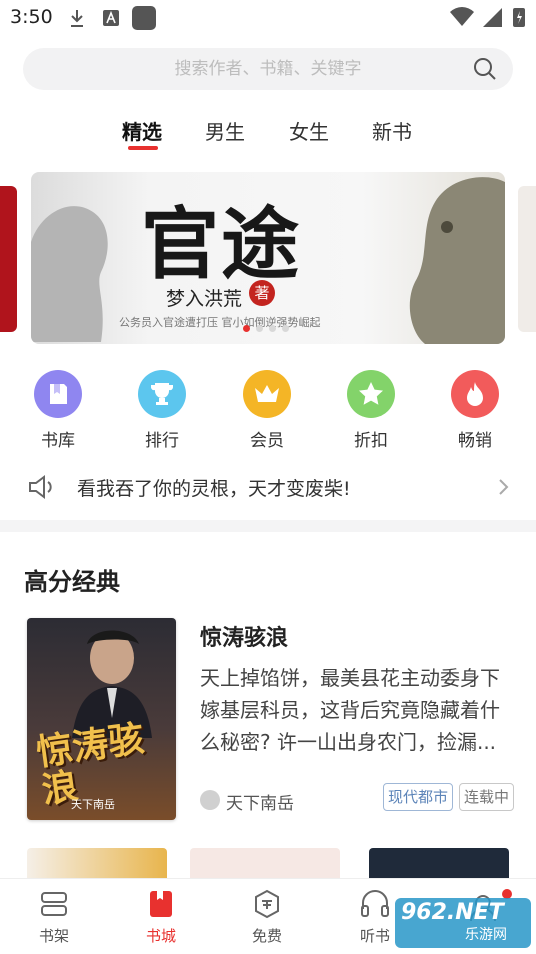  Describe the element at coordinates (214, 489) in the screenshot. I see `notice-text: 看我吞了你的灵根，天才变废柴!` at that location.